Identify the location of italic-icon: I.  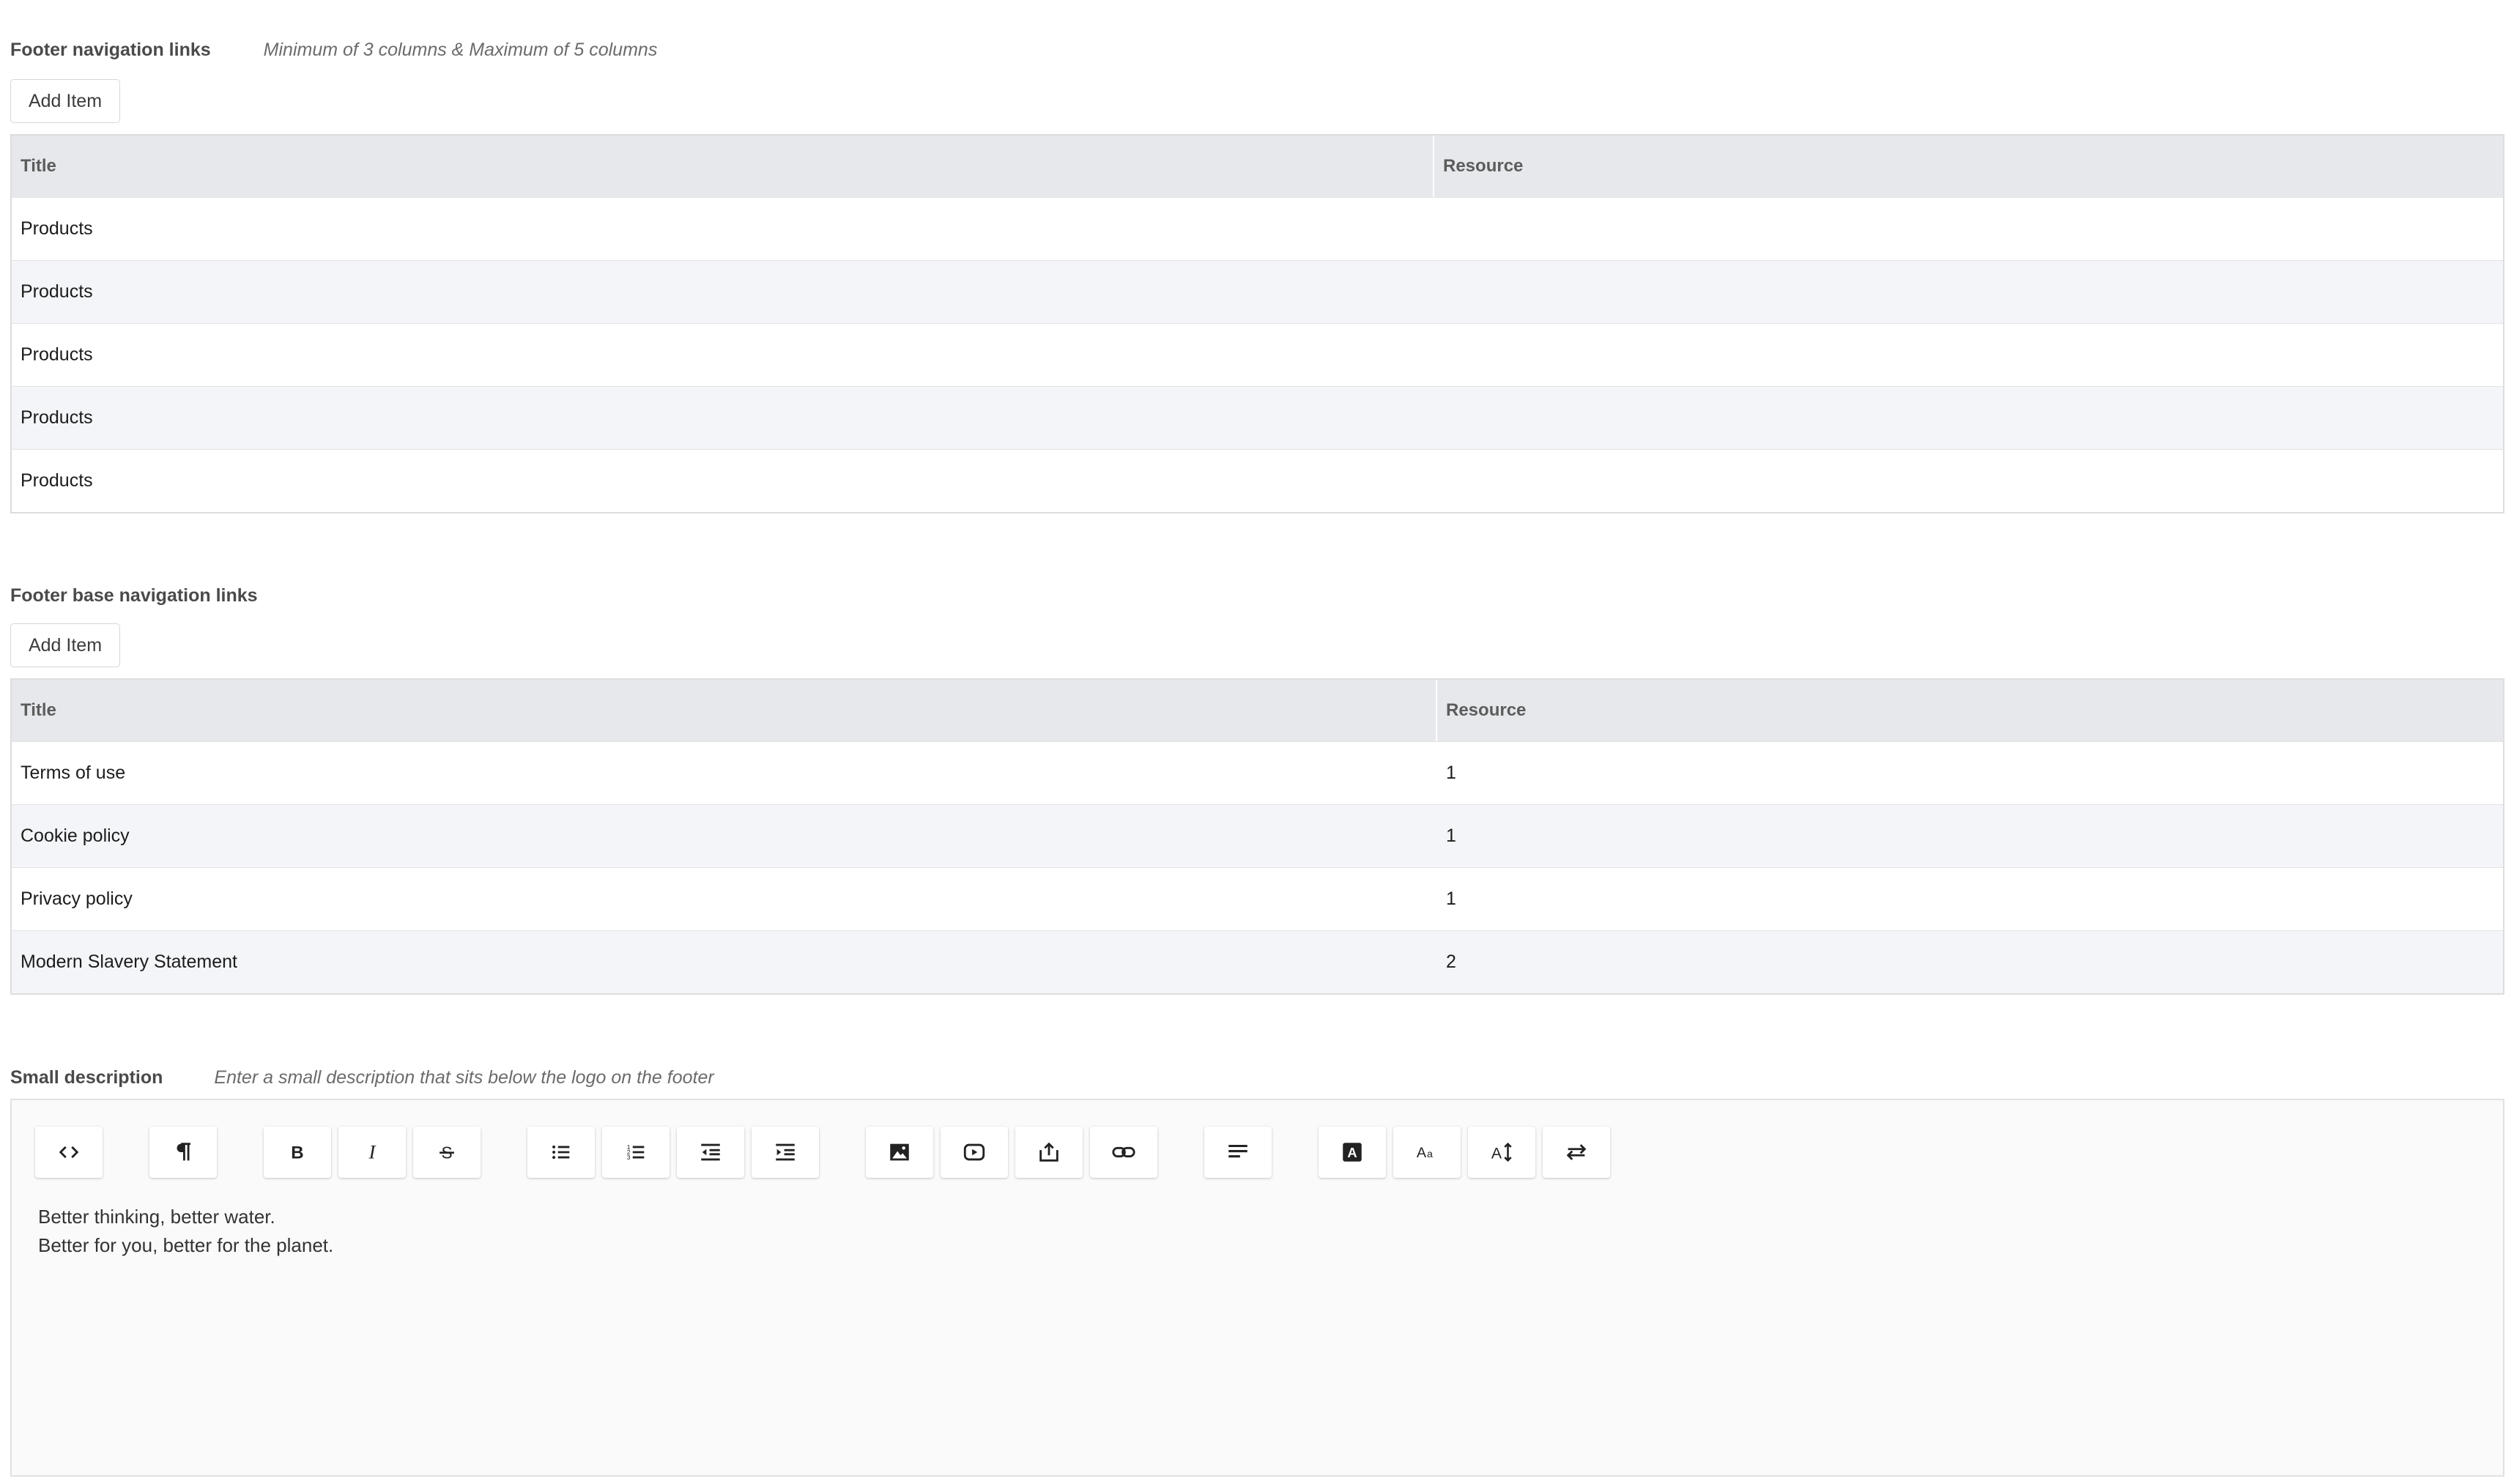
(372, 1152).